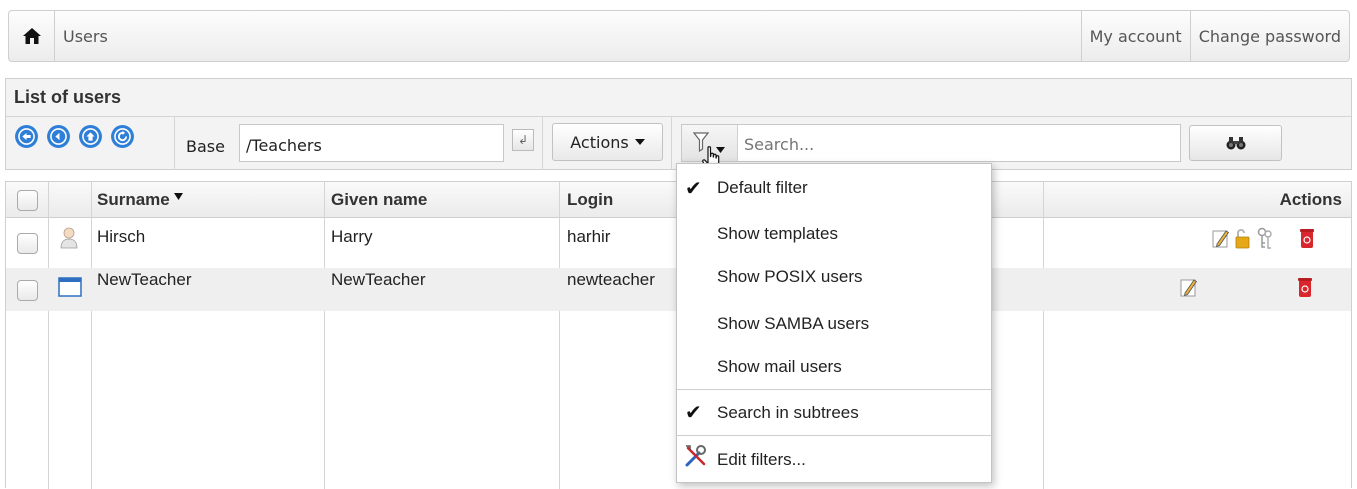 This screenshot has width=1357, height=489. I want to click on search-input, so click(954, 144).